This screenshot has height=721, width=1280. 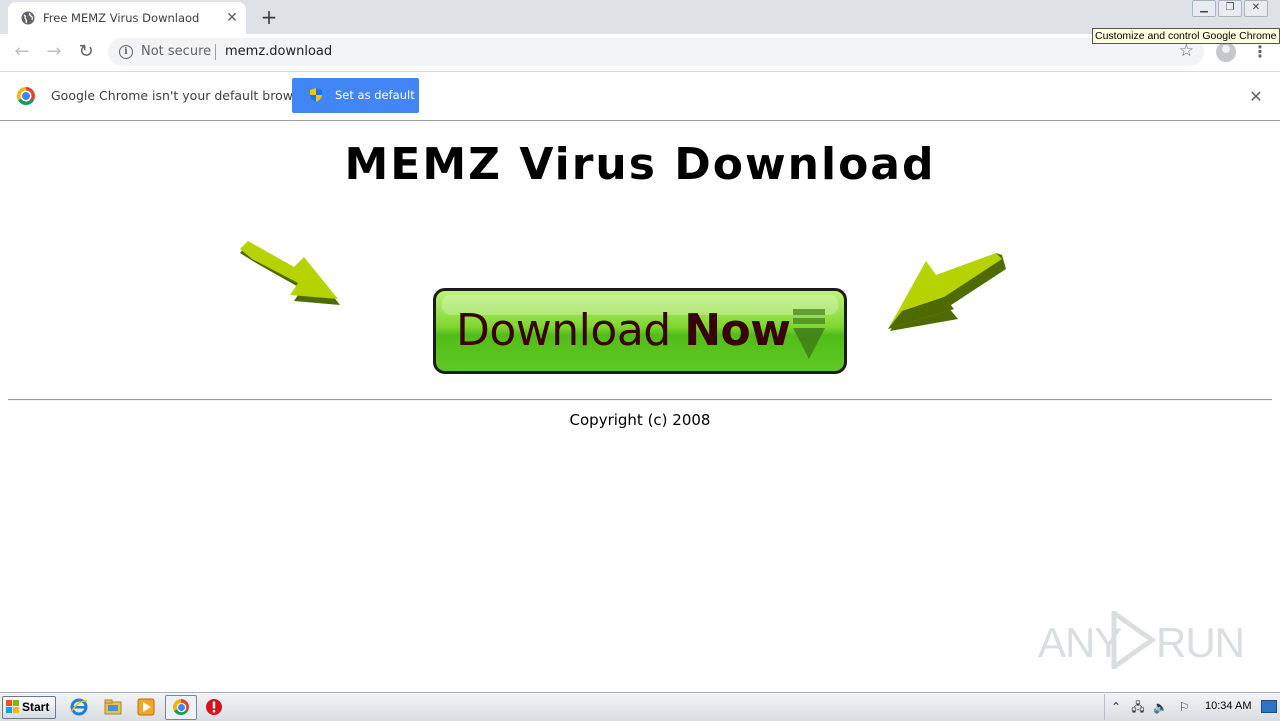 I want to click on download-label-bold: Now, so click(x=737, y=330).